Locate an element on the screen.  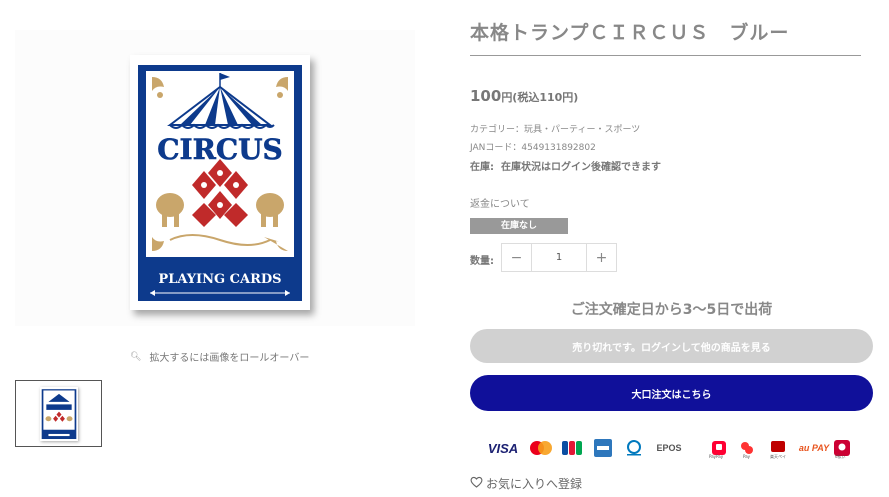
search-icon: 🔍︎ is located at coordinates (136, 356).